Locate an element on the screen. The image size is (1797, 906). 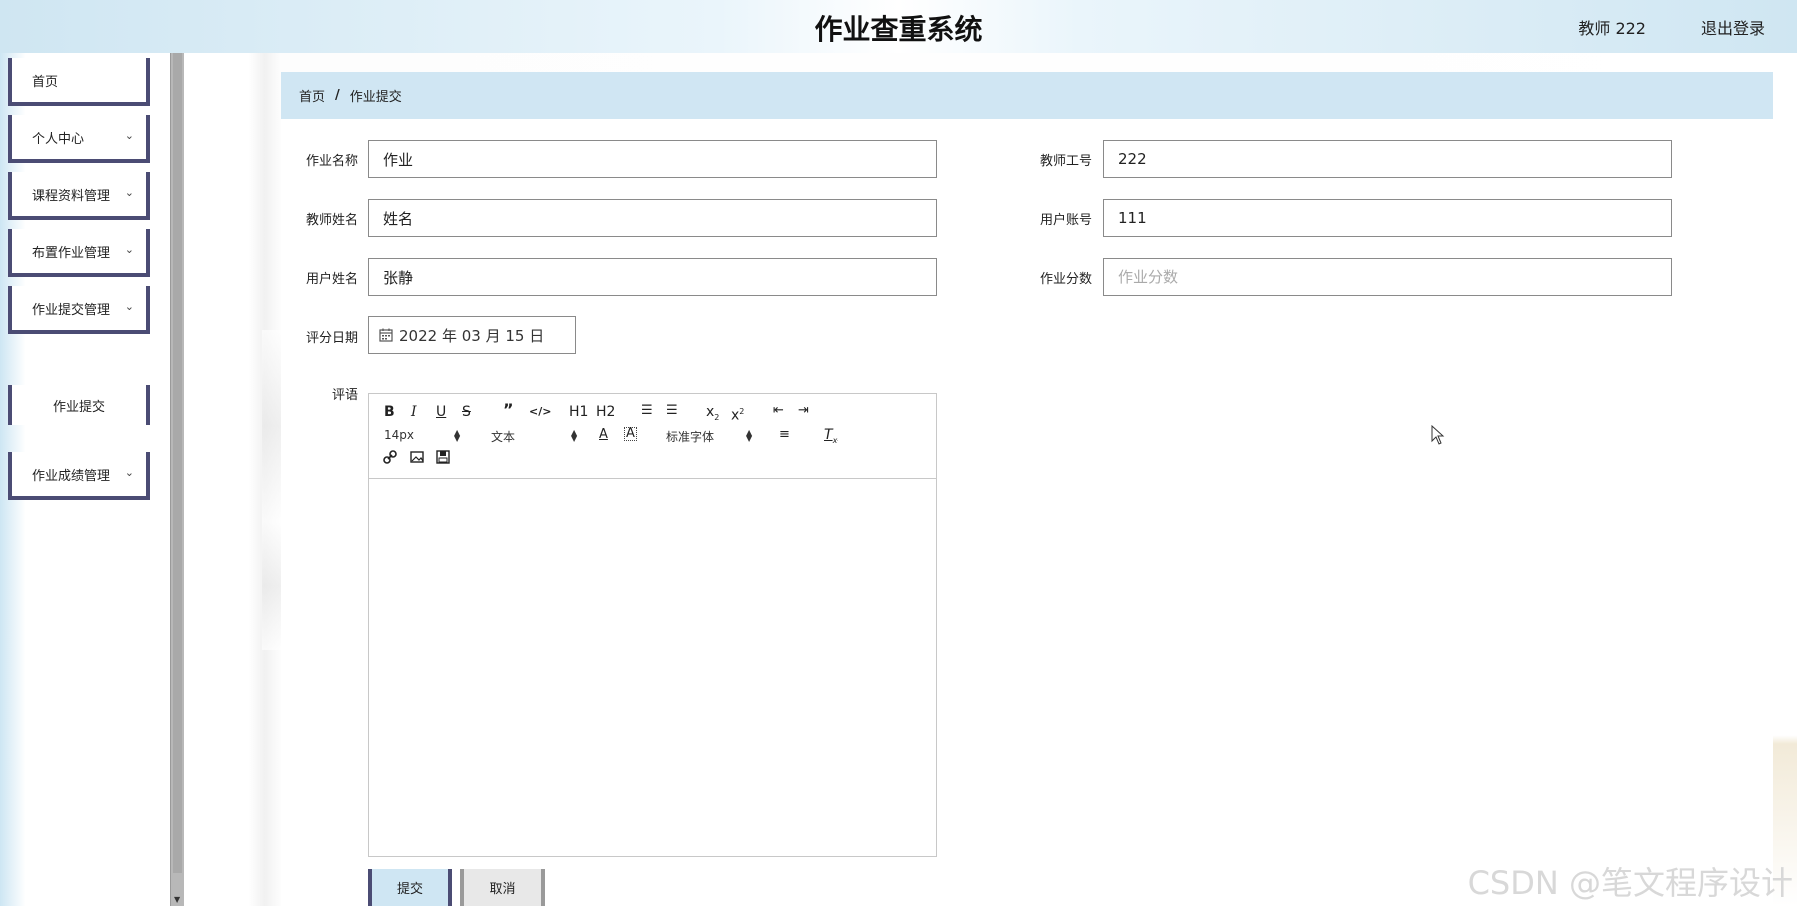
logout-link: 退出登录 is located at coordinates (1733, 27).